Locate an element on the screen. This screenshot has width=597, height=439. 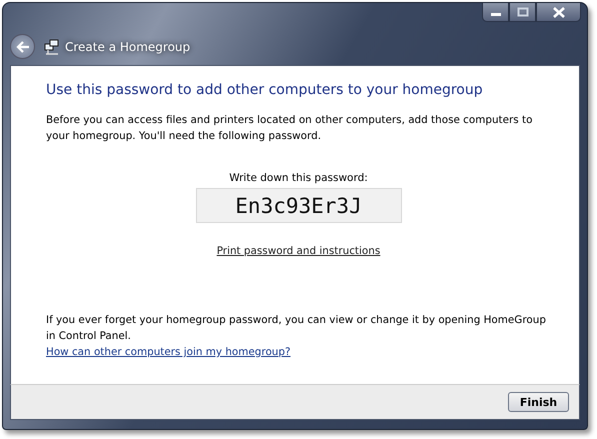
back-arrow-icon is located at coordinates (23, 46).